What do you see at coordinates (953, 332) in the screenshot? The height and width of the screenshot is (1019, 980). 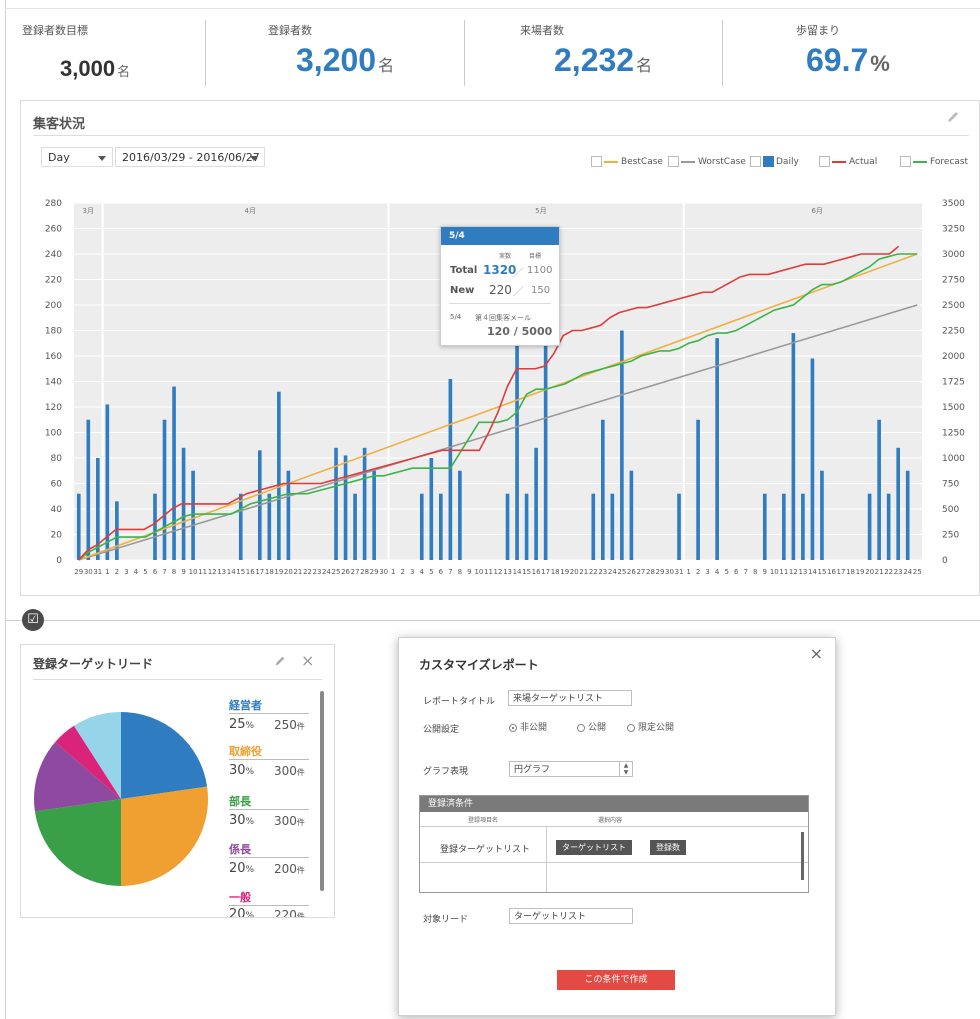 I see `y-right-tick-label: 2250` at bounding box center [953, 332].